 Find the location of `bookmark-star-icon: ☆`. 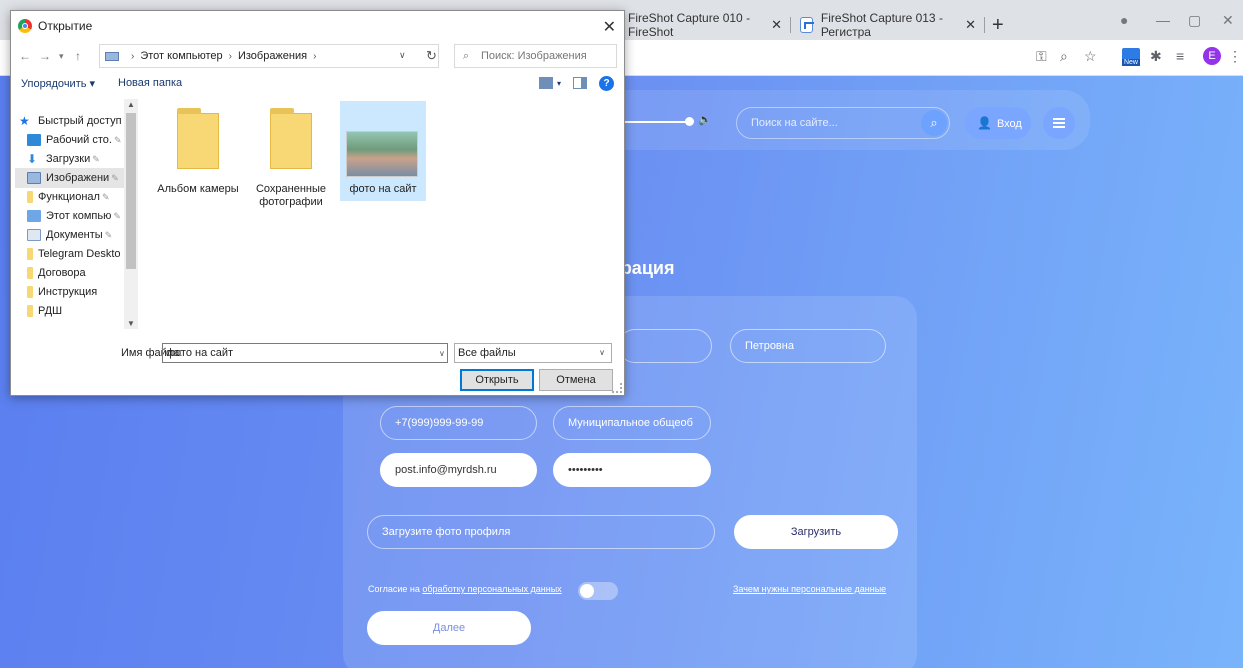

bookmark-star-icon: ☆ is located at coordinates (1090, 56).